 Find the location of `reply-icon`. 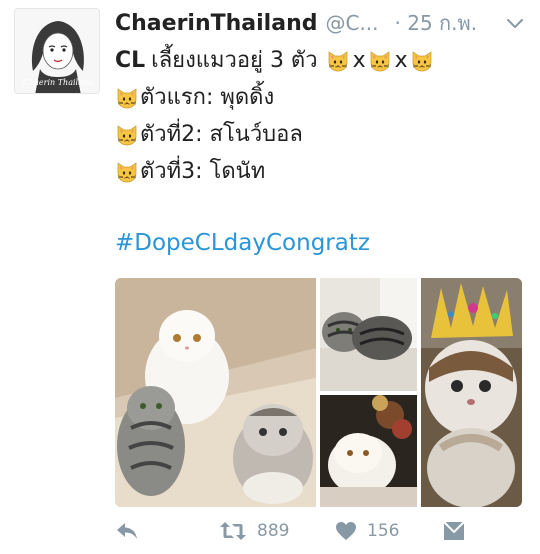

reply-icon is located at coordinates (127, 531).